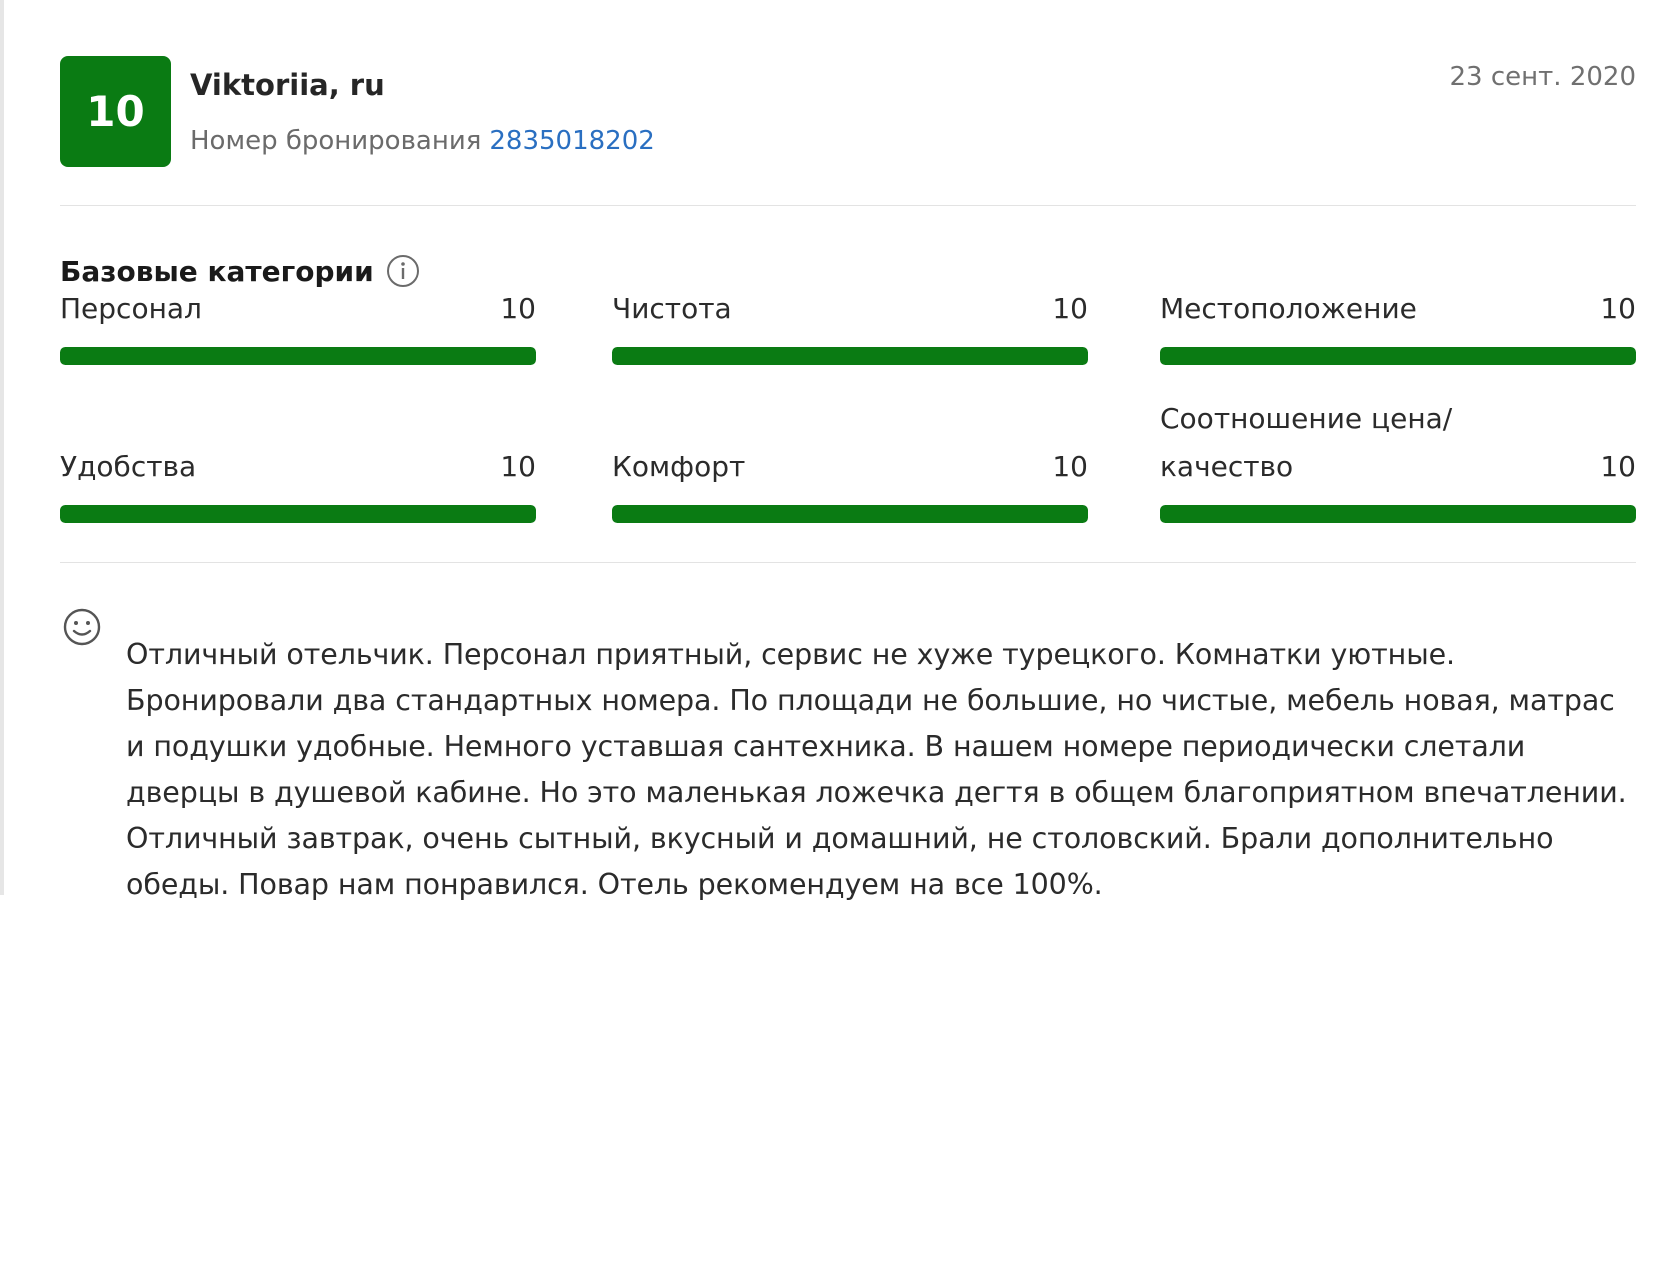 This screenshot has height=1269, width=1680. What do you see at coordinates (1306, 442) in the screenshot?
I see `category-label: Соотношение цена/ качество` at bounding box center [1306, 442].